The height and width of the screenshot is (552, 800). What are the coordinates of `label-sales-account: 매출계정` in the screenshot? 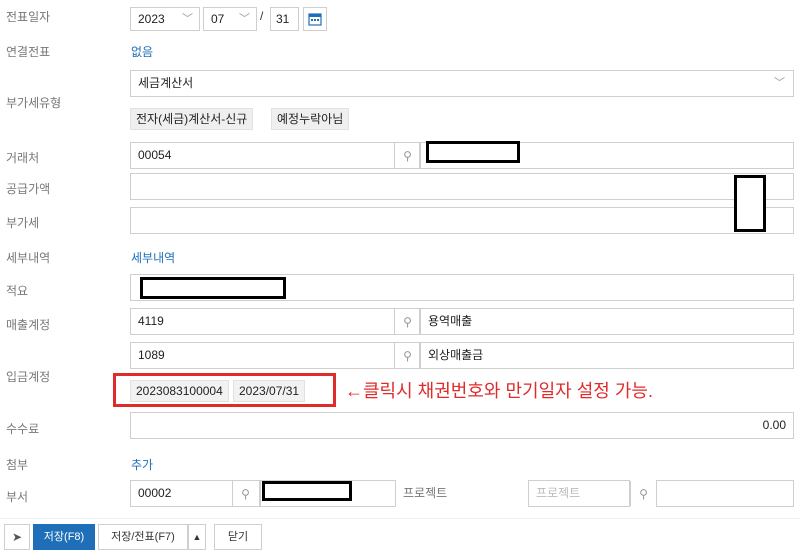 It's located at (28, 325).